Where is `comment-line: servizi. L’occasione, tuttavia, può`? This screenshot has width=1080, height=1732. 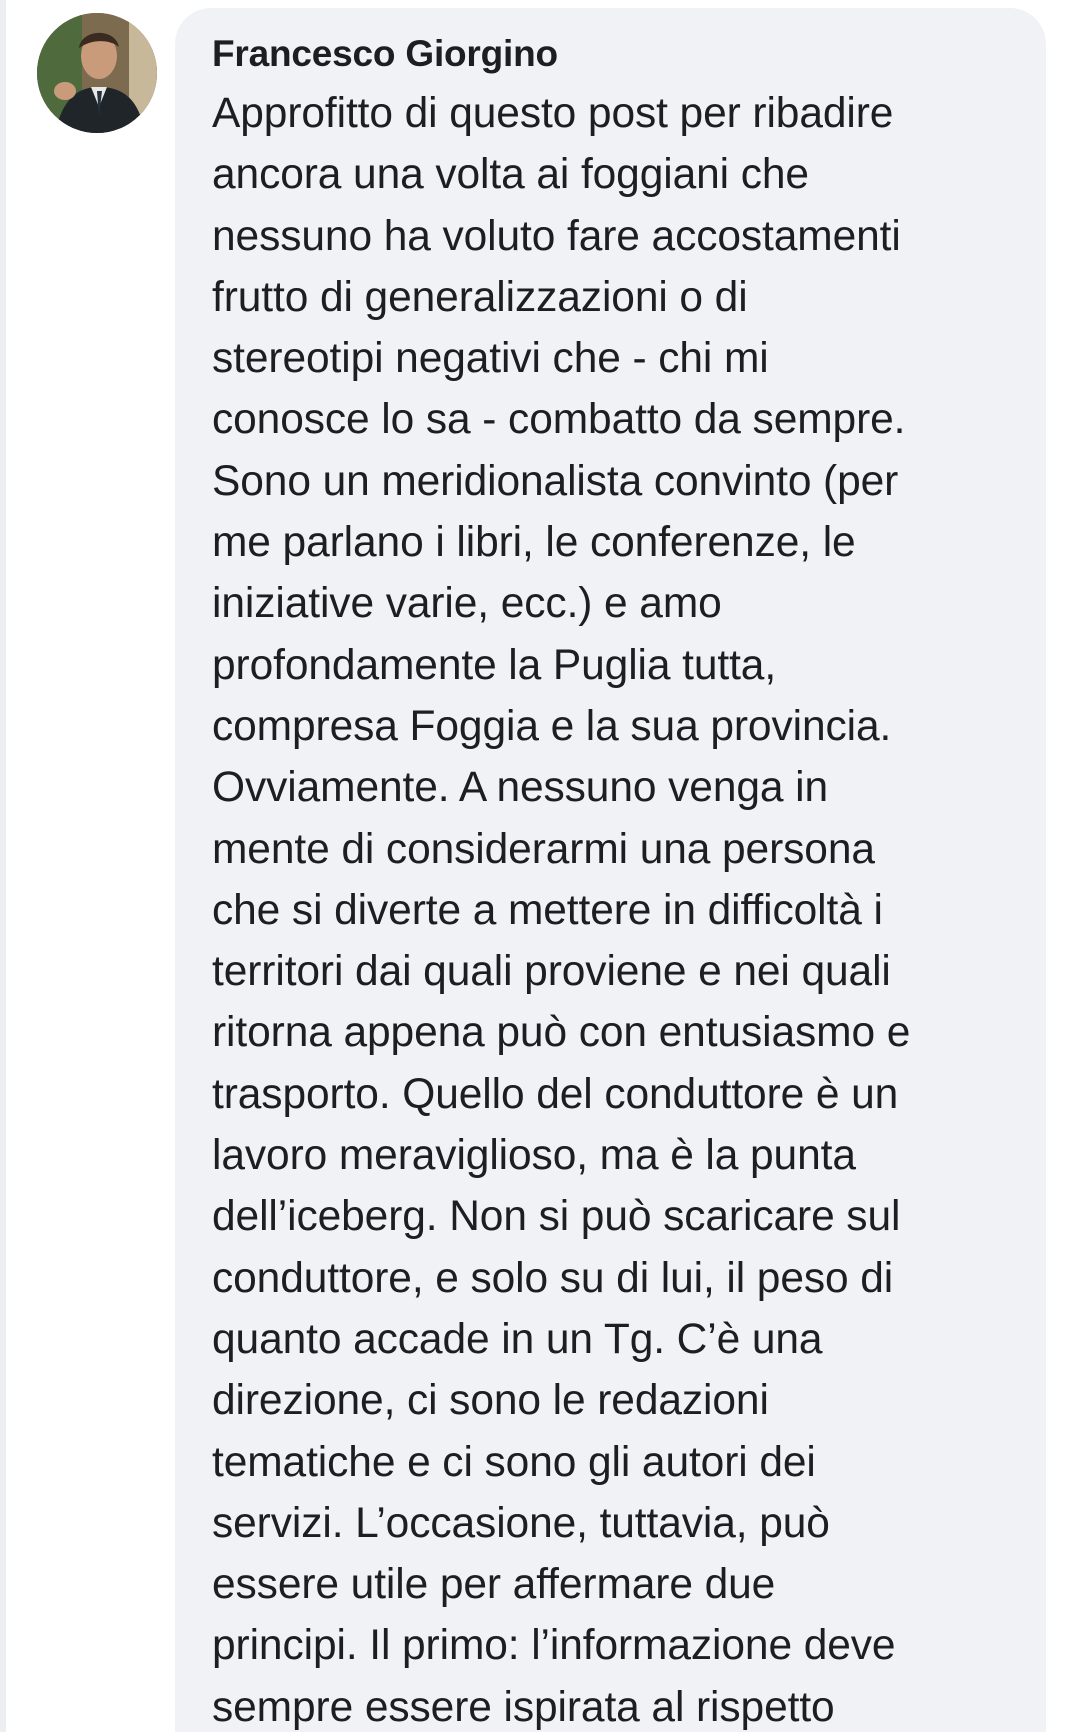 comment-line: servizi. L’occasione, tuttavia, può is located at coordinates (521, 1523).